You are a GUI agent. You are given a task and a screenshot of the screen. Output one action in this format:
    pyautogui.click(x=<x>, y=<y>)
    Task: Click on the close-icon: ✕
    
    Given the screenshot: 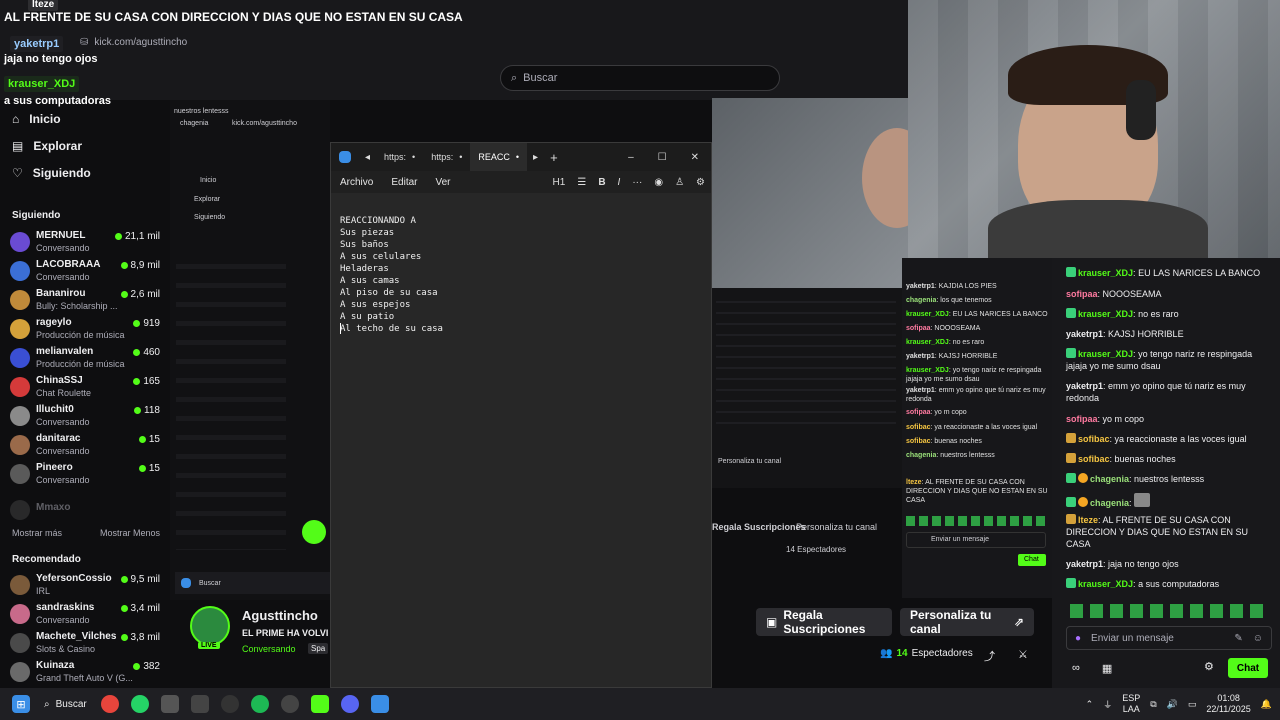 What is the action you would take?
    pyautogui.click(x=695, y=157)
    